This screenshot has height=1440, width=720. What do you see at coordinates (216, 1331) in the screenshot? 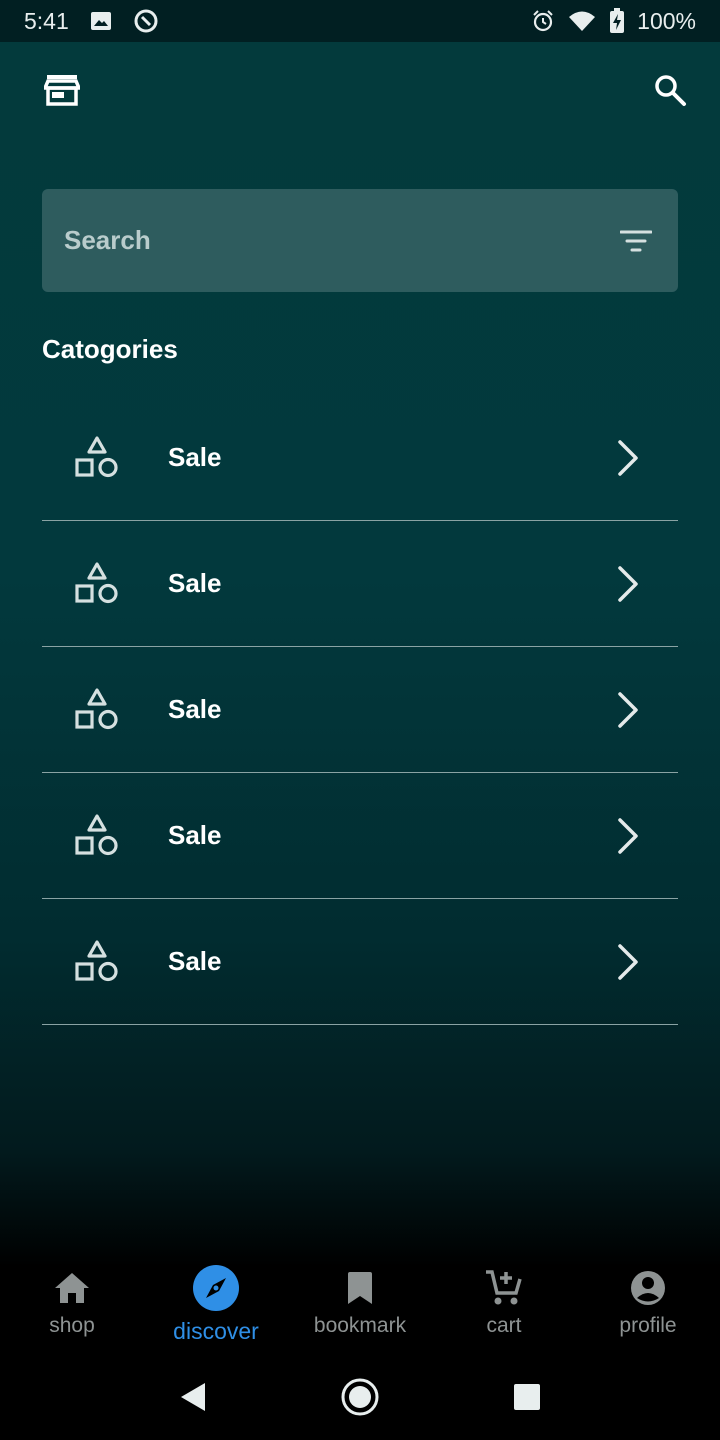
I see `nav-label-discover: discover` at bounding box center [216, 1331].